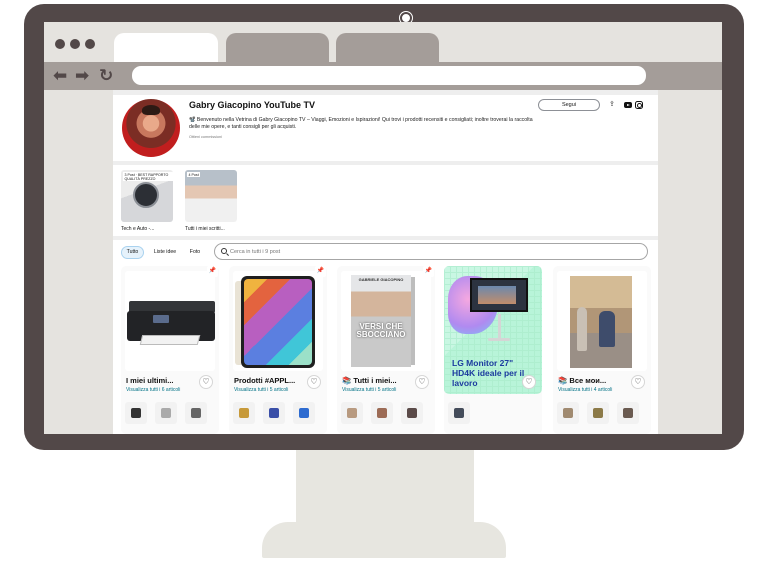 Image resolution: width=768 pixels, height=562 pixels. I want to click on smartwatch-image, so click(146, 195).